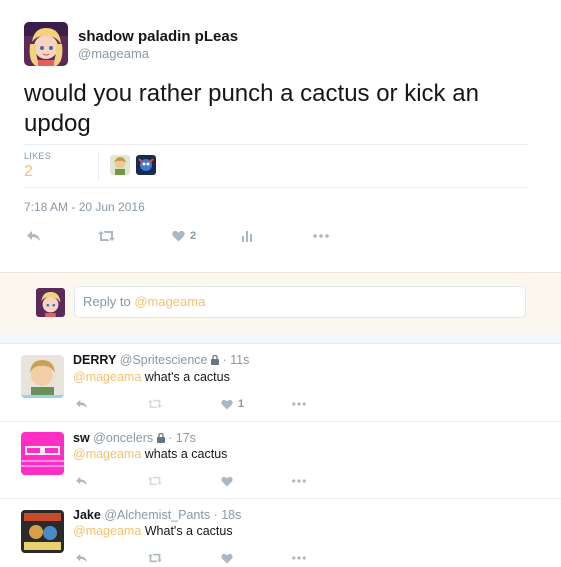  Describe the element at coordinates (46, 44) in the screenshot. I see `author-avatar` at that location.